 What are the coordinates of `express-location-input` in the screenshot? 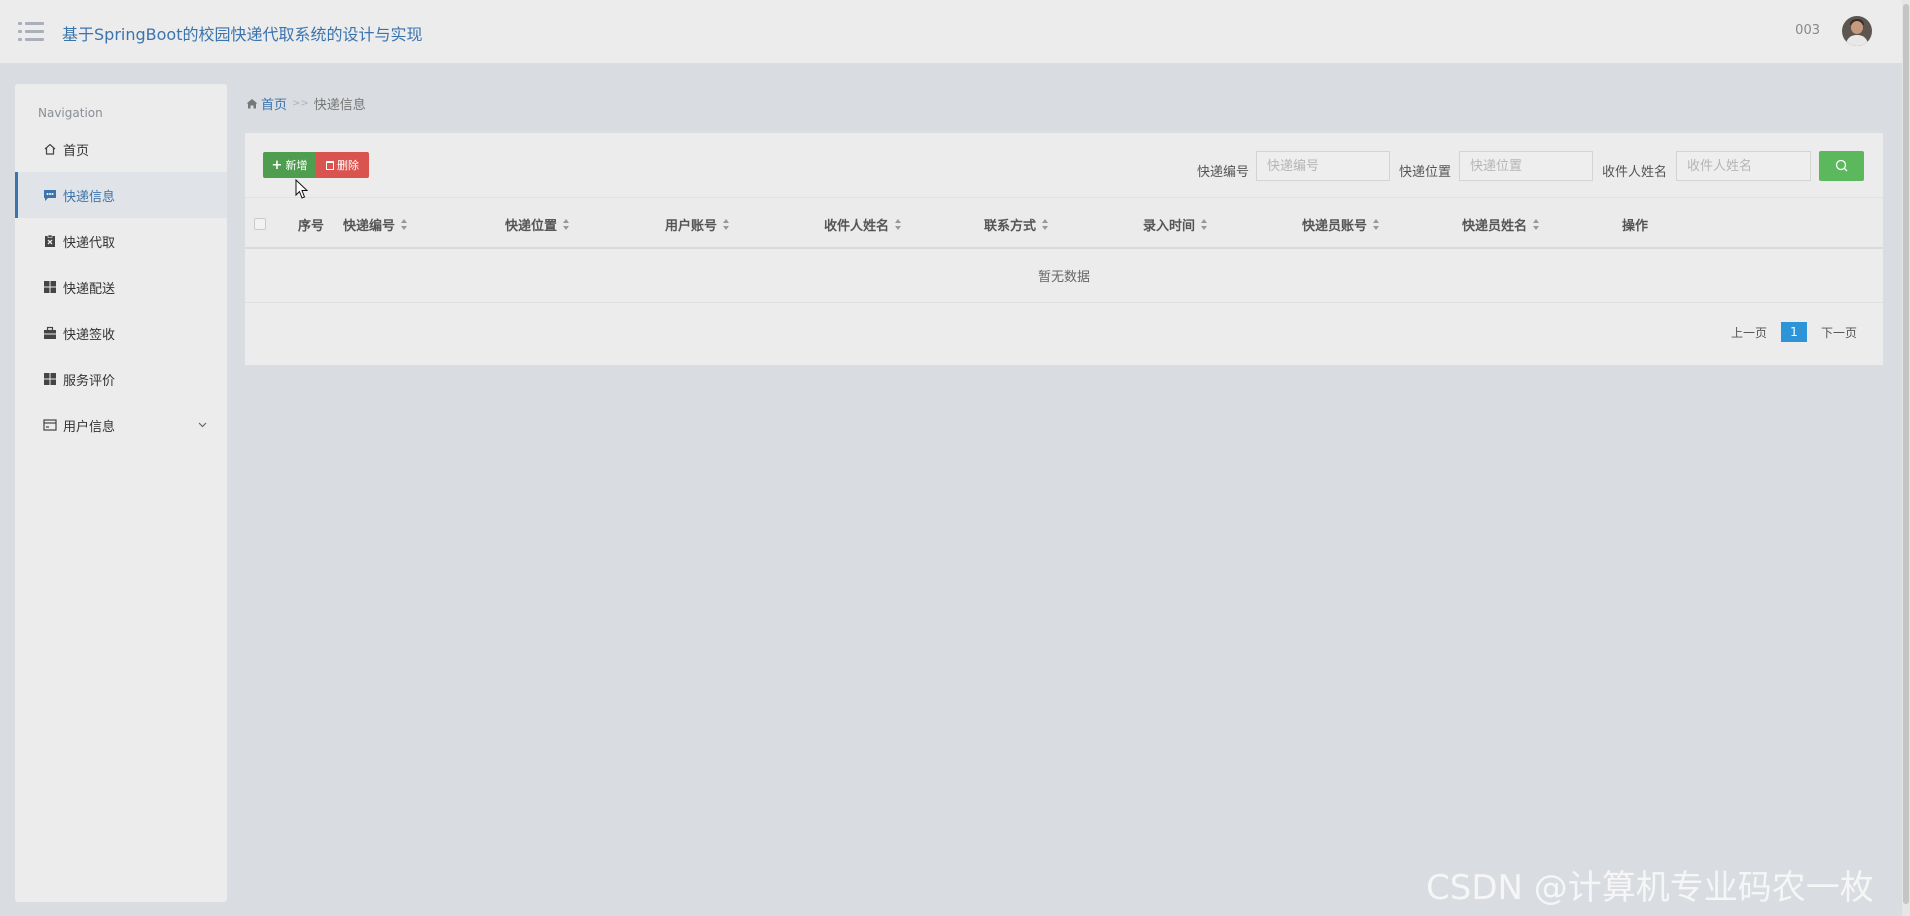 It's located at (1526, 166).